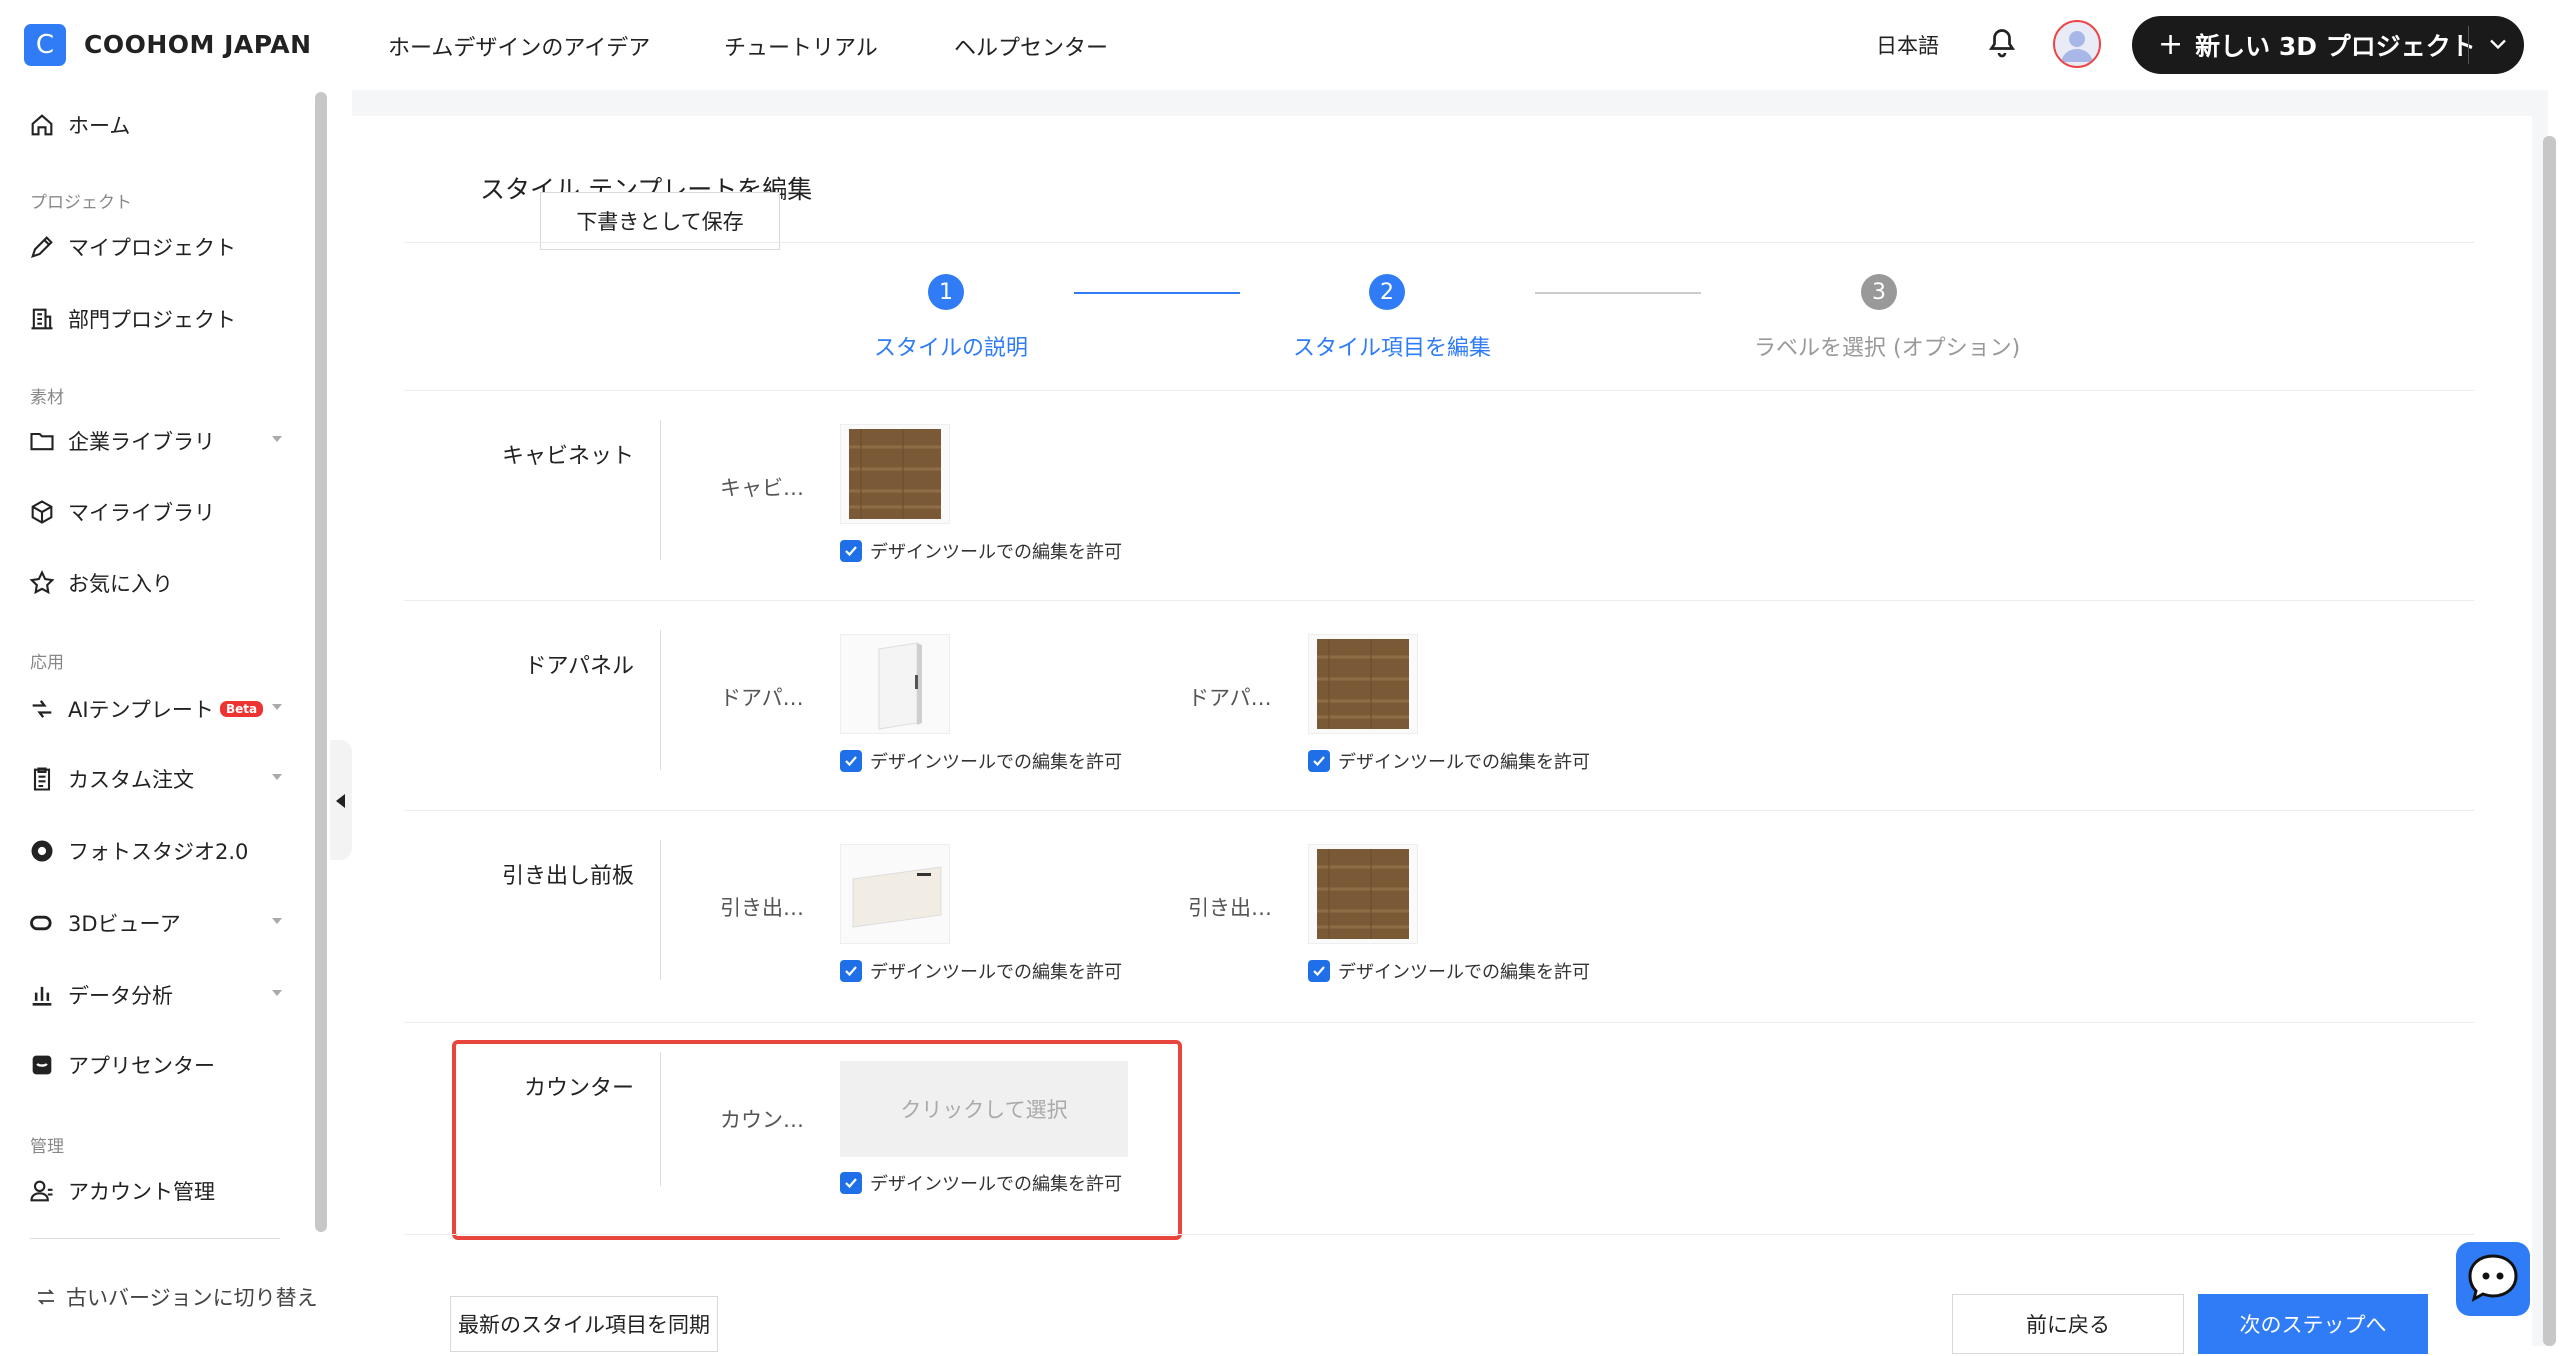  I want to click on row-name-door-panel: ドアパネル, so click(579, 666).